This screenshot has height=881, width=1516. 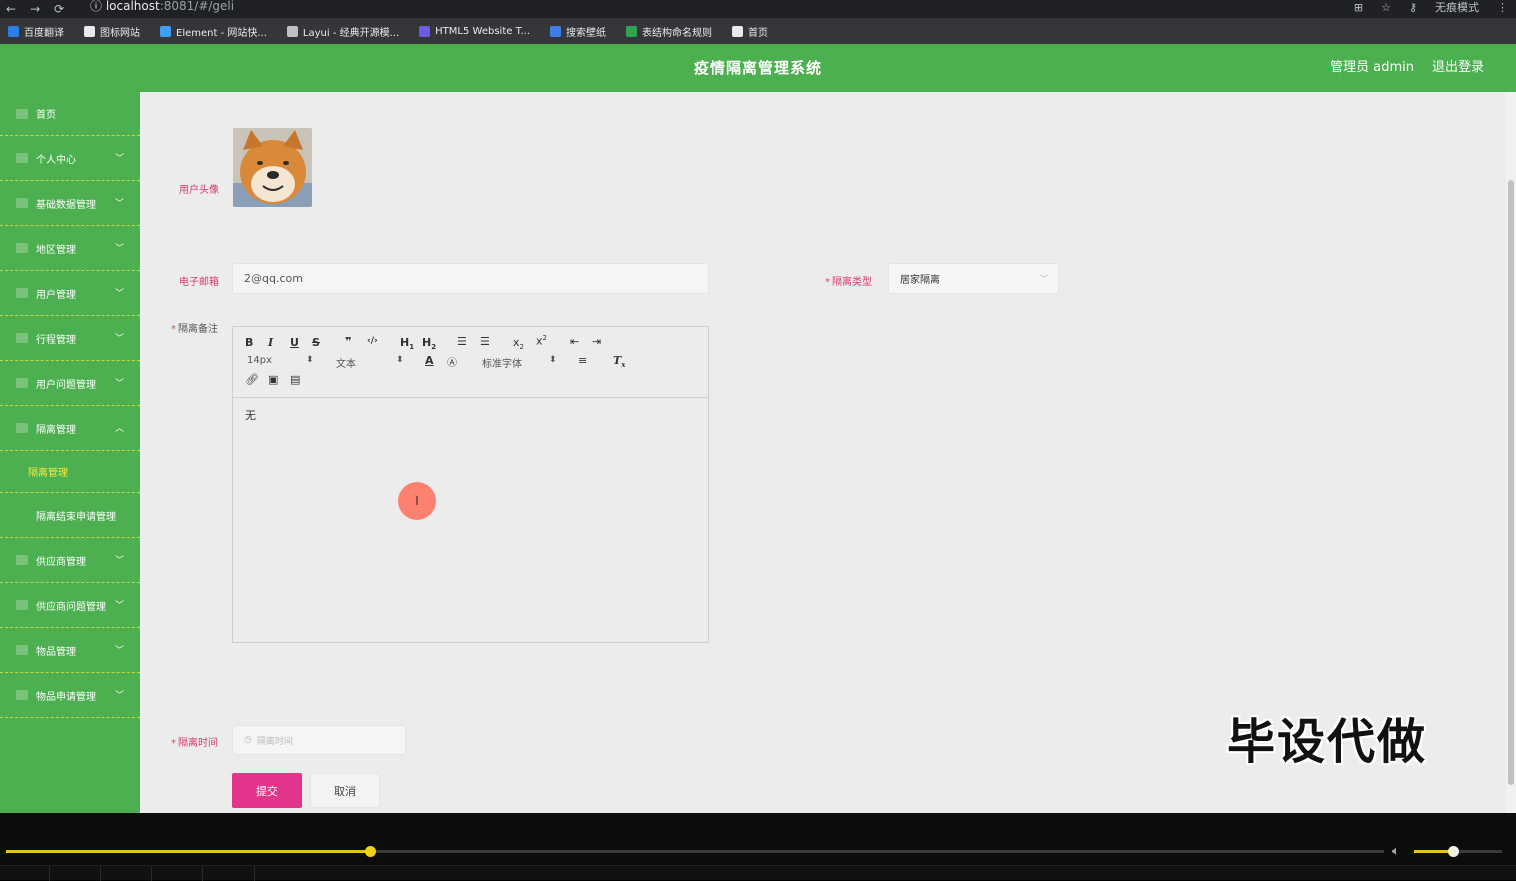 I want to click on sidebar-subitem-isolation-end: 隔离结束申请管理, so click(x=70, y=515).